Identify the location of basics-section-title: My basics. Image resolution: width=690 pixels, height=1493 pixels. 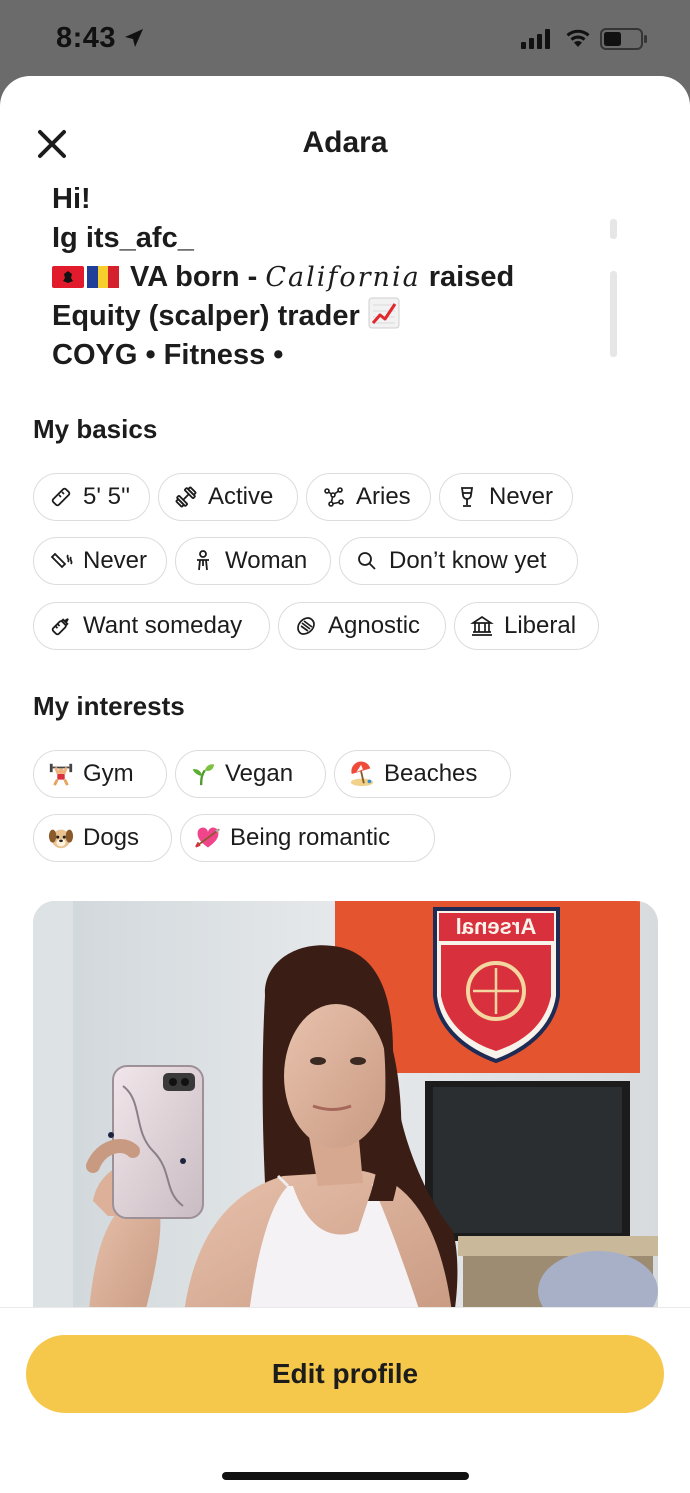
(95, 429).